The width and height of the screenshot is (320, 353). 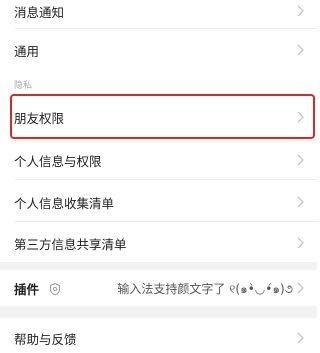 I want to click on info-collection-label: 个人信息收集清单, so click(x=64, y=203).